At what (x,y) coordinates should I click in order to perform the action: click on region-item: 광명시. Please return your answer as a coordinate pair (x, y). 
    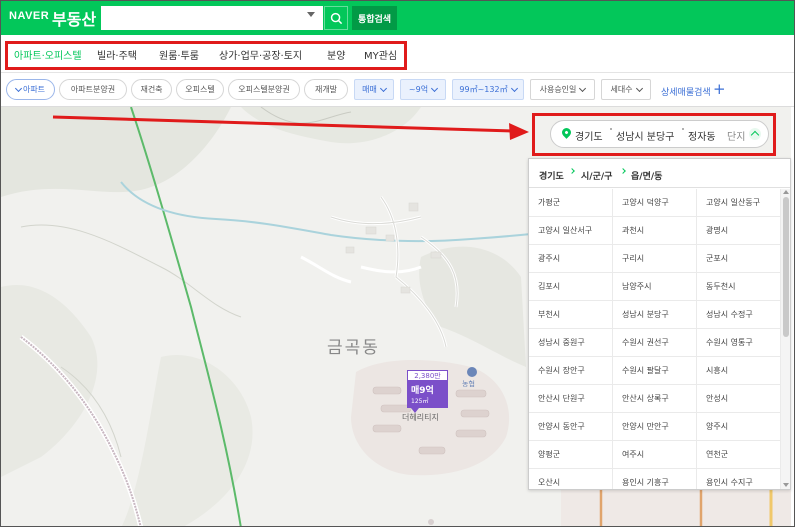
    Looking at the image, I should click on (739, 231).